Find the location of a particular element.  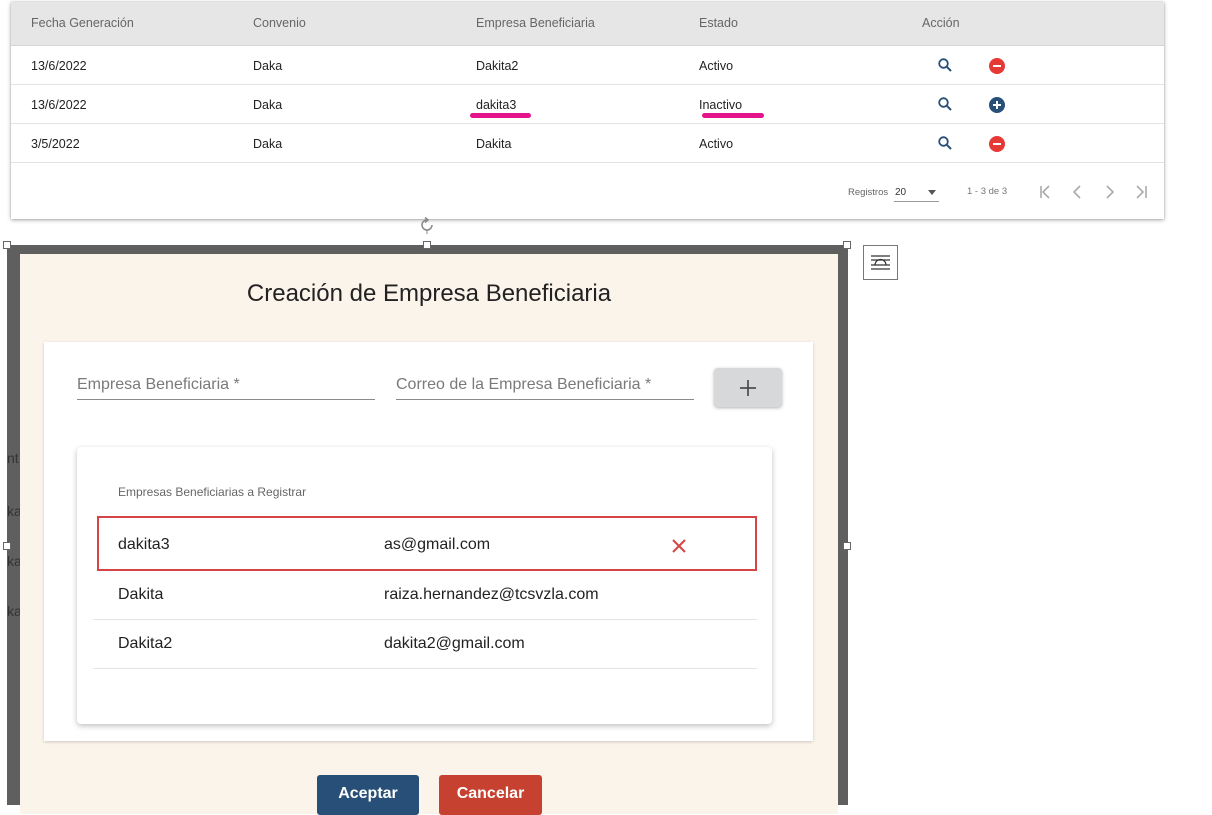

cell-empresa: Dakita2 is located at coordinates (497, 66).